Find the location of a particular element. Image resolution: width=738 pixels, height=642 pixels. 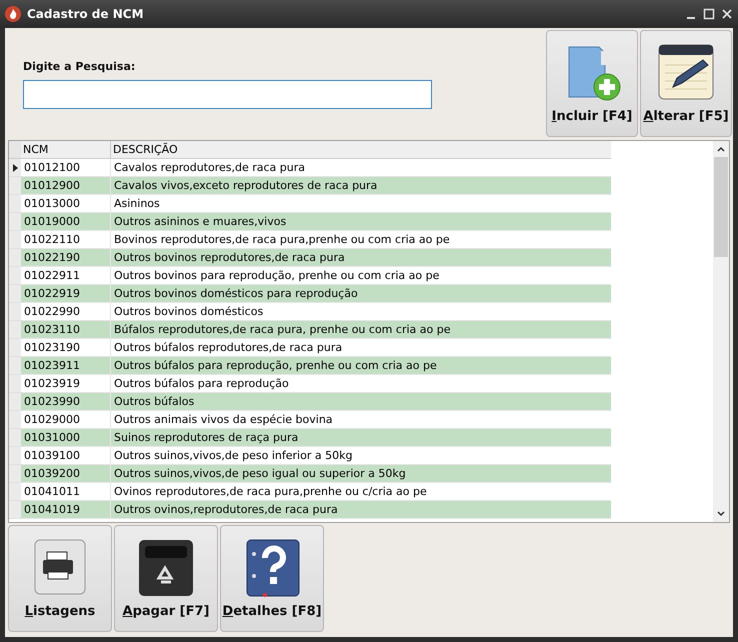

row-selector is located at coordinates (15, 168).